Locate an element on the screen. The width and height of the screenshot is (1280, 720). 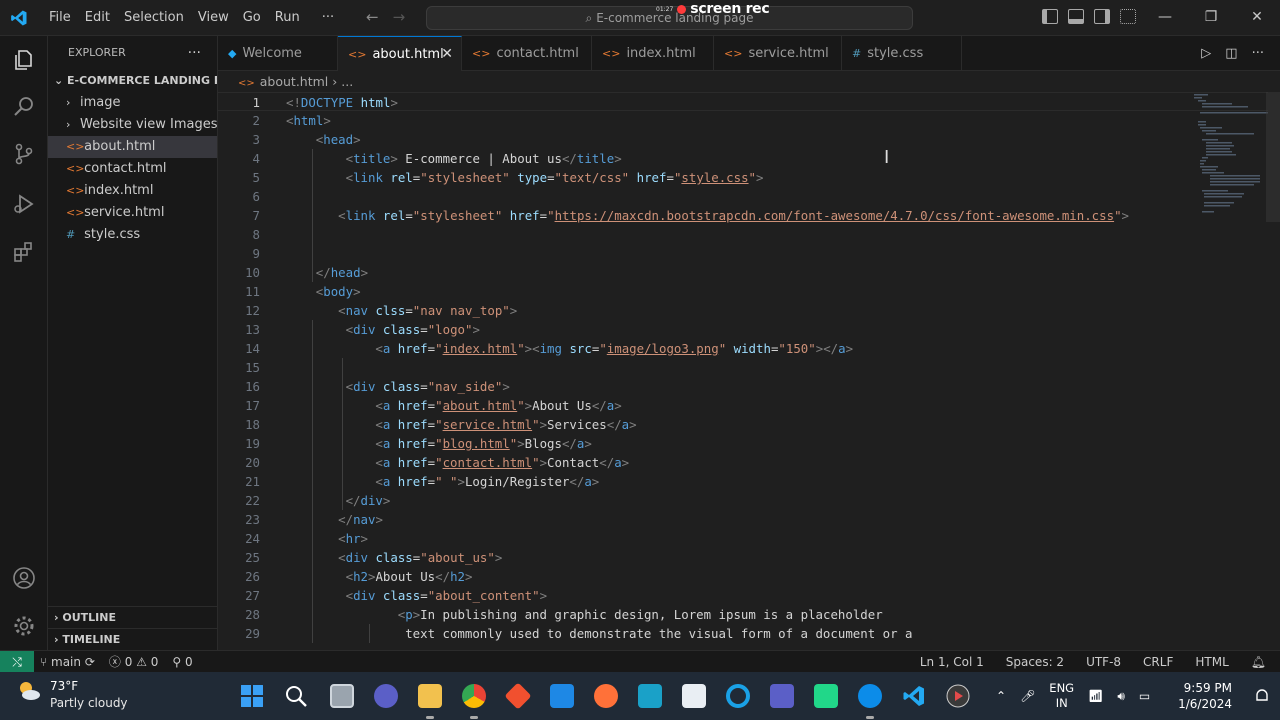
code-line: 8 is located at coordinates (743, 234).